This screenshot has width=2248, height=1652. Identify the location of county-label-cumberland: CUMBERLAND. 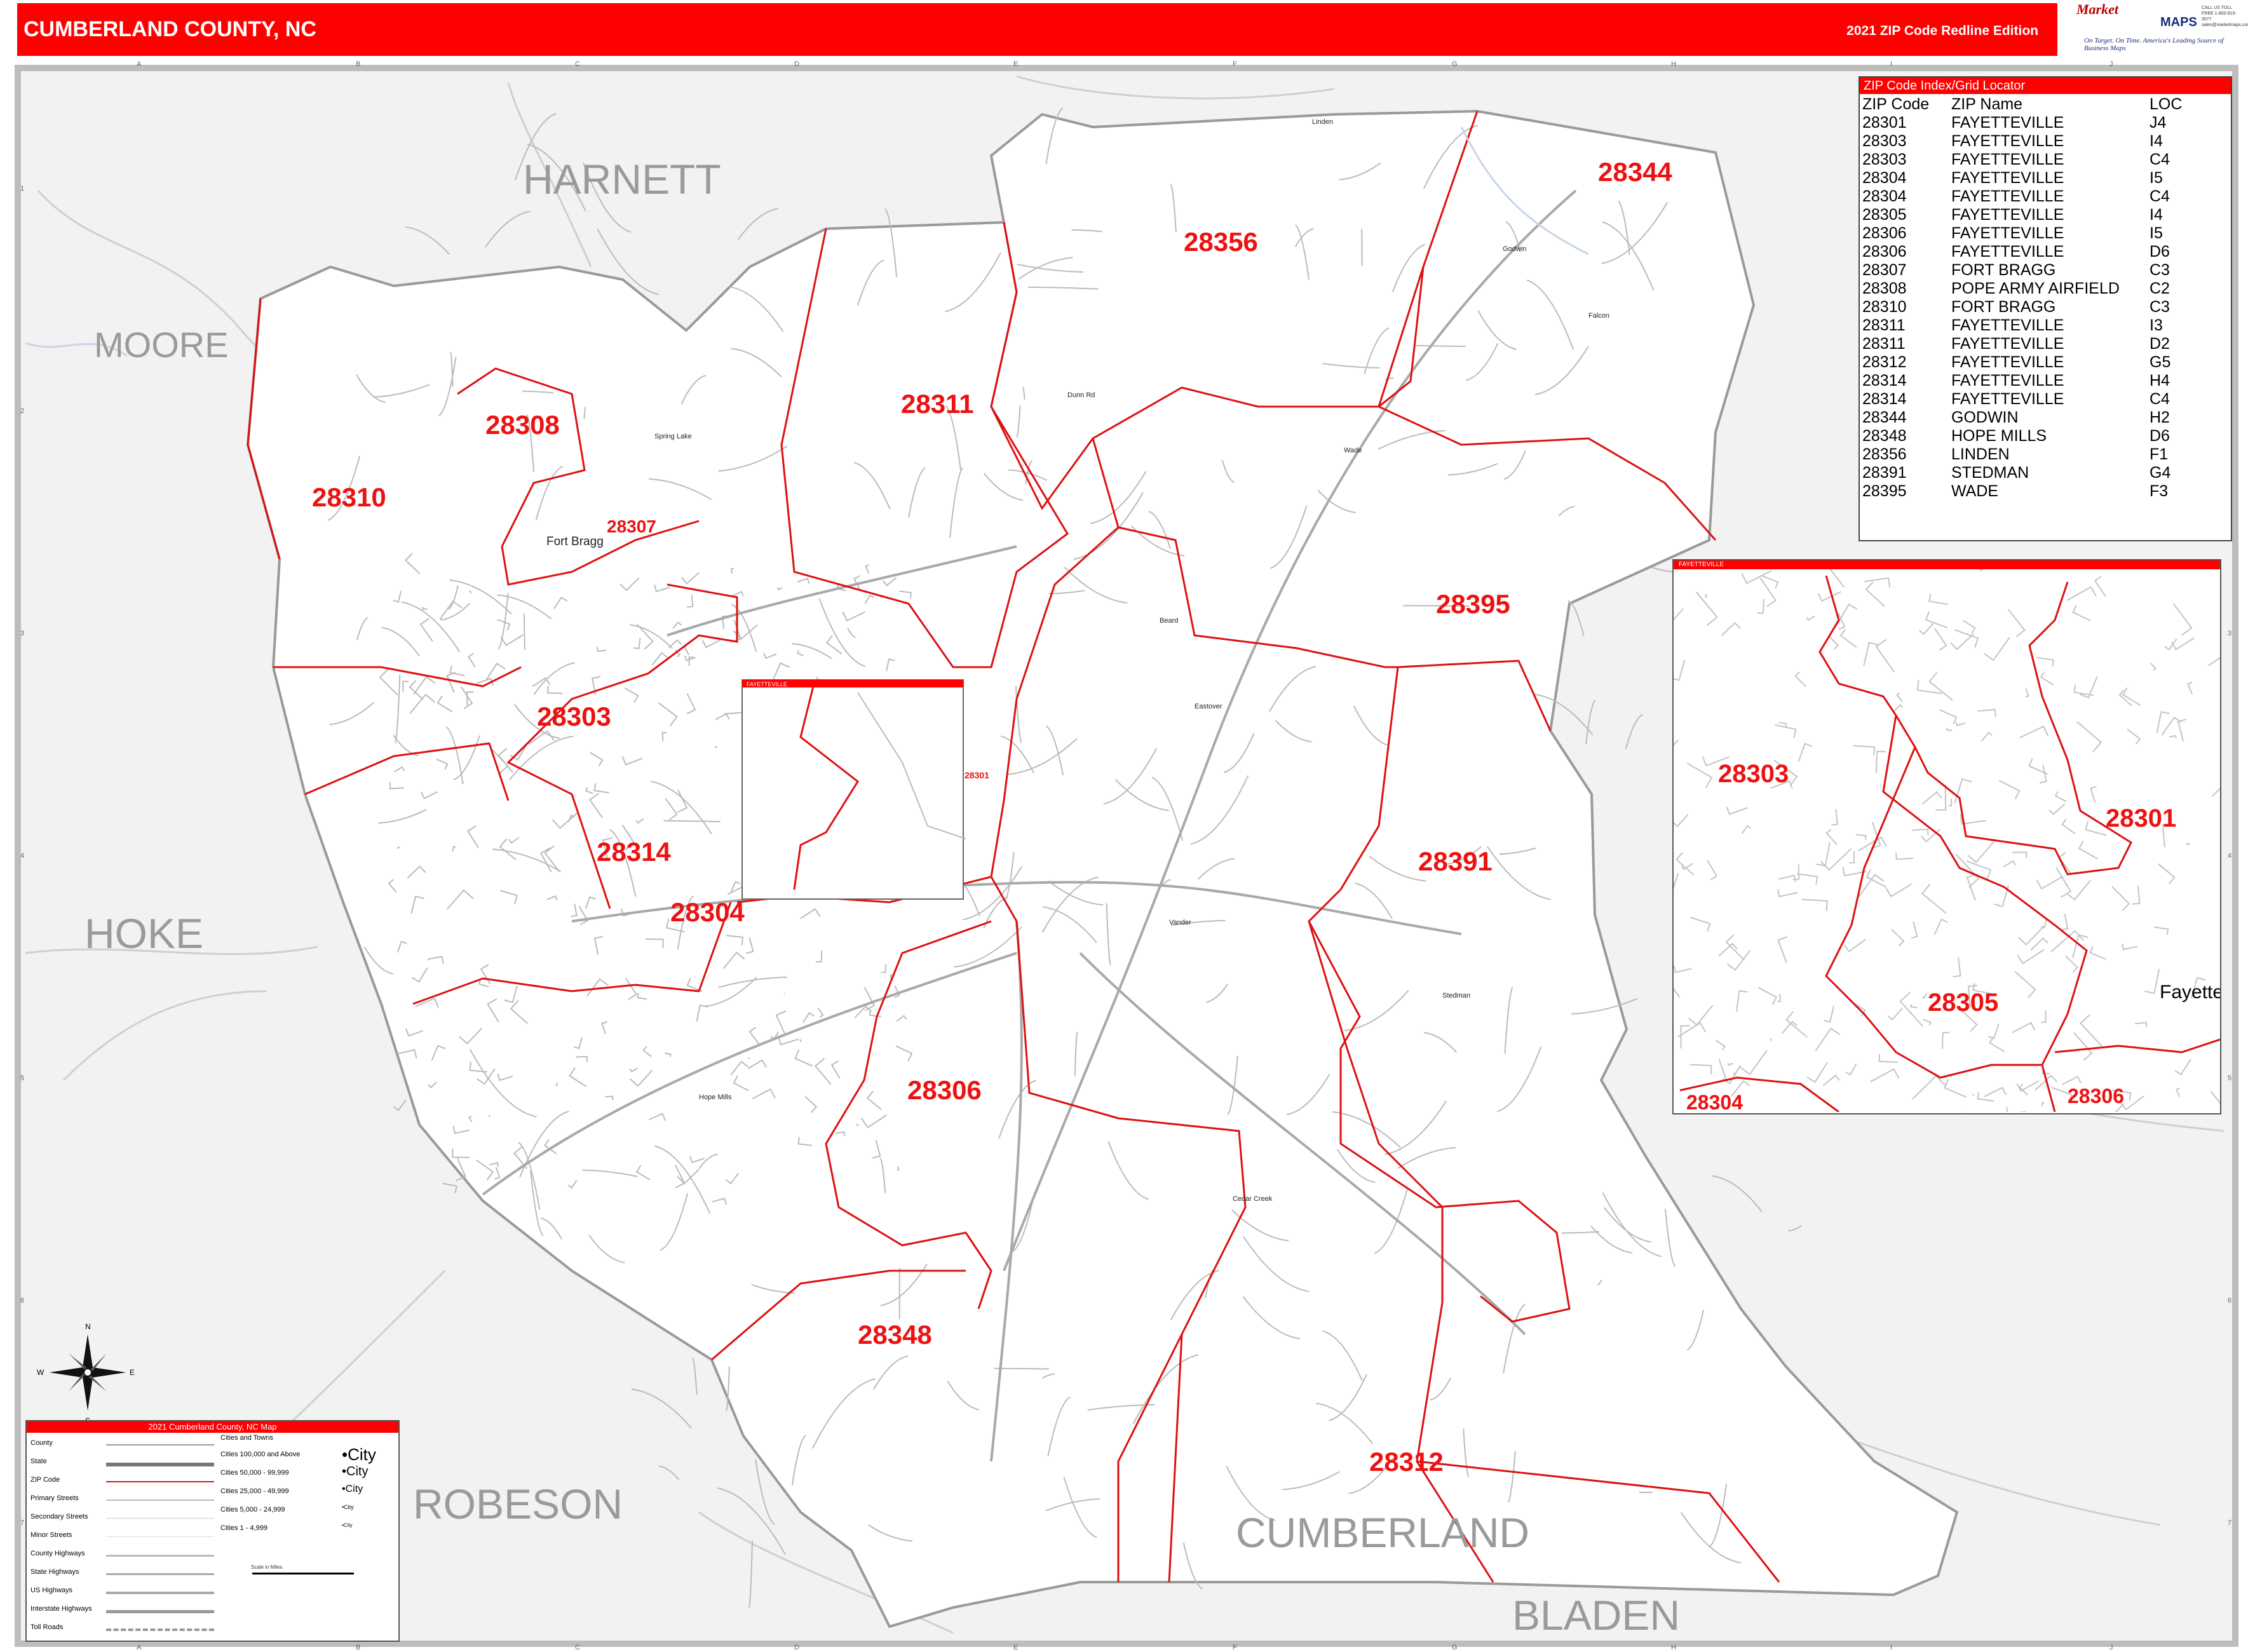
(1382, 1533).